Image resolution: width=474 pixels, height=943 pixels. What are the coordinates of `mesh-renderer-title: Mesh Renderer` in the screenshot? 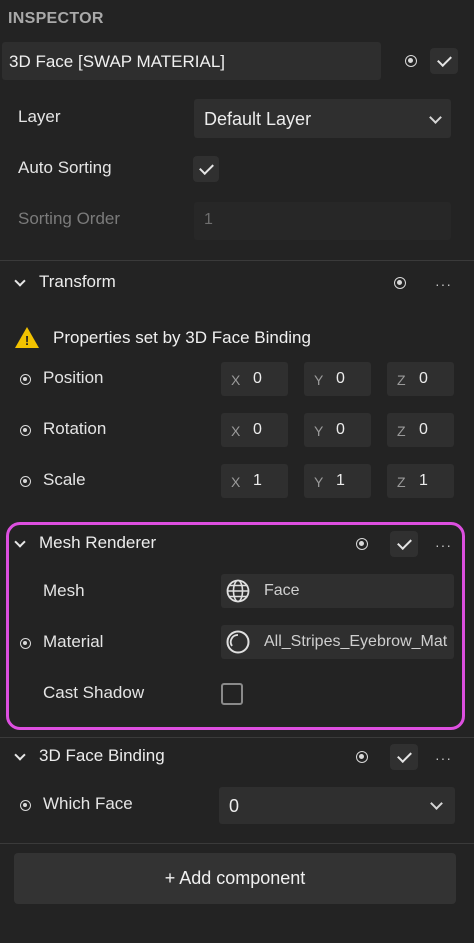 It's located at (98, 542).